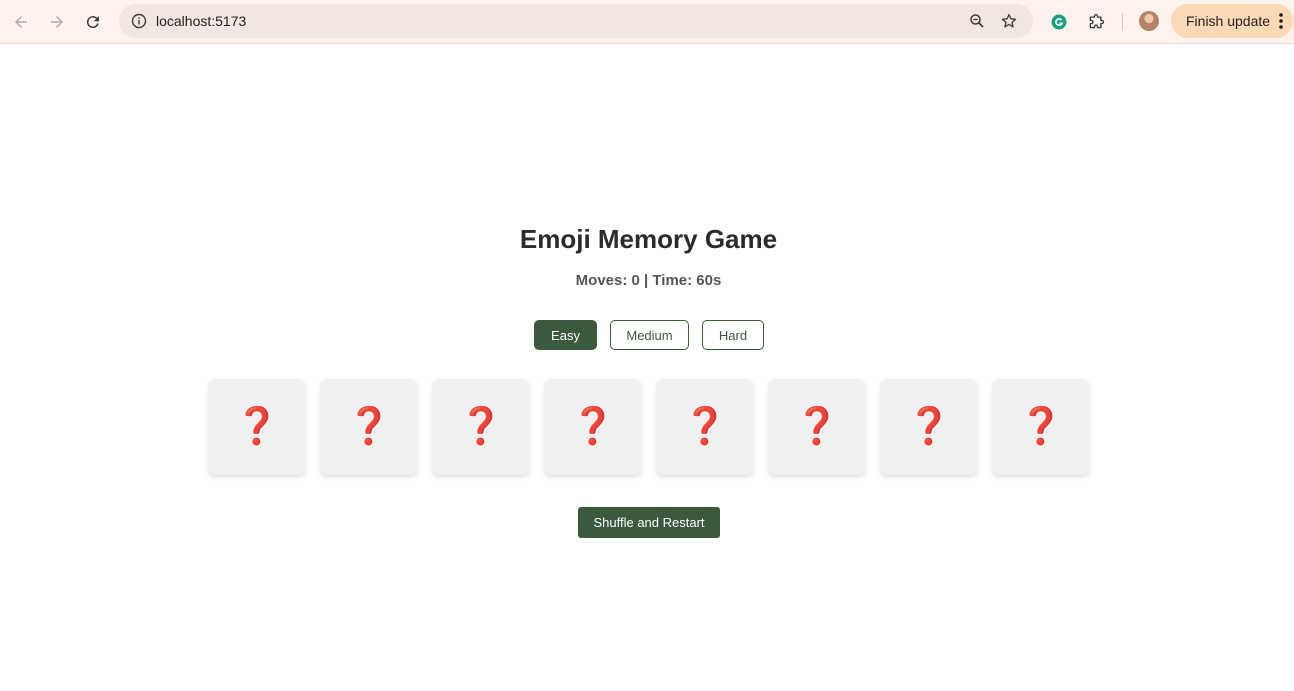  Describe the element at coordinates (649, 522) in the screenshot. I see `shuffle-restart-button: Shuffle and Restart` at that location.